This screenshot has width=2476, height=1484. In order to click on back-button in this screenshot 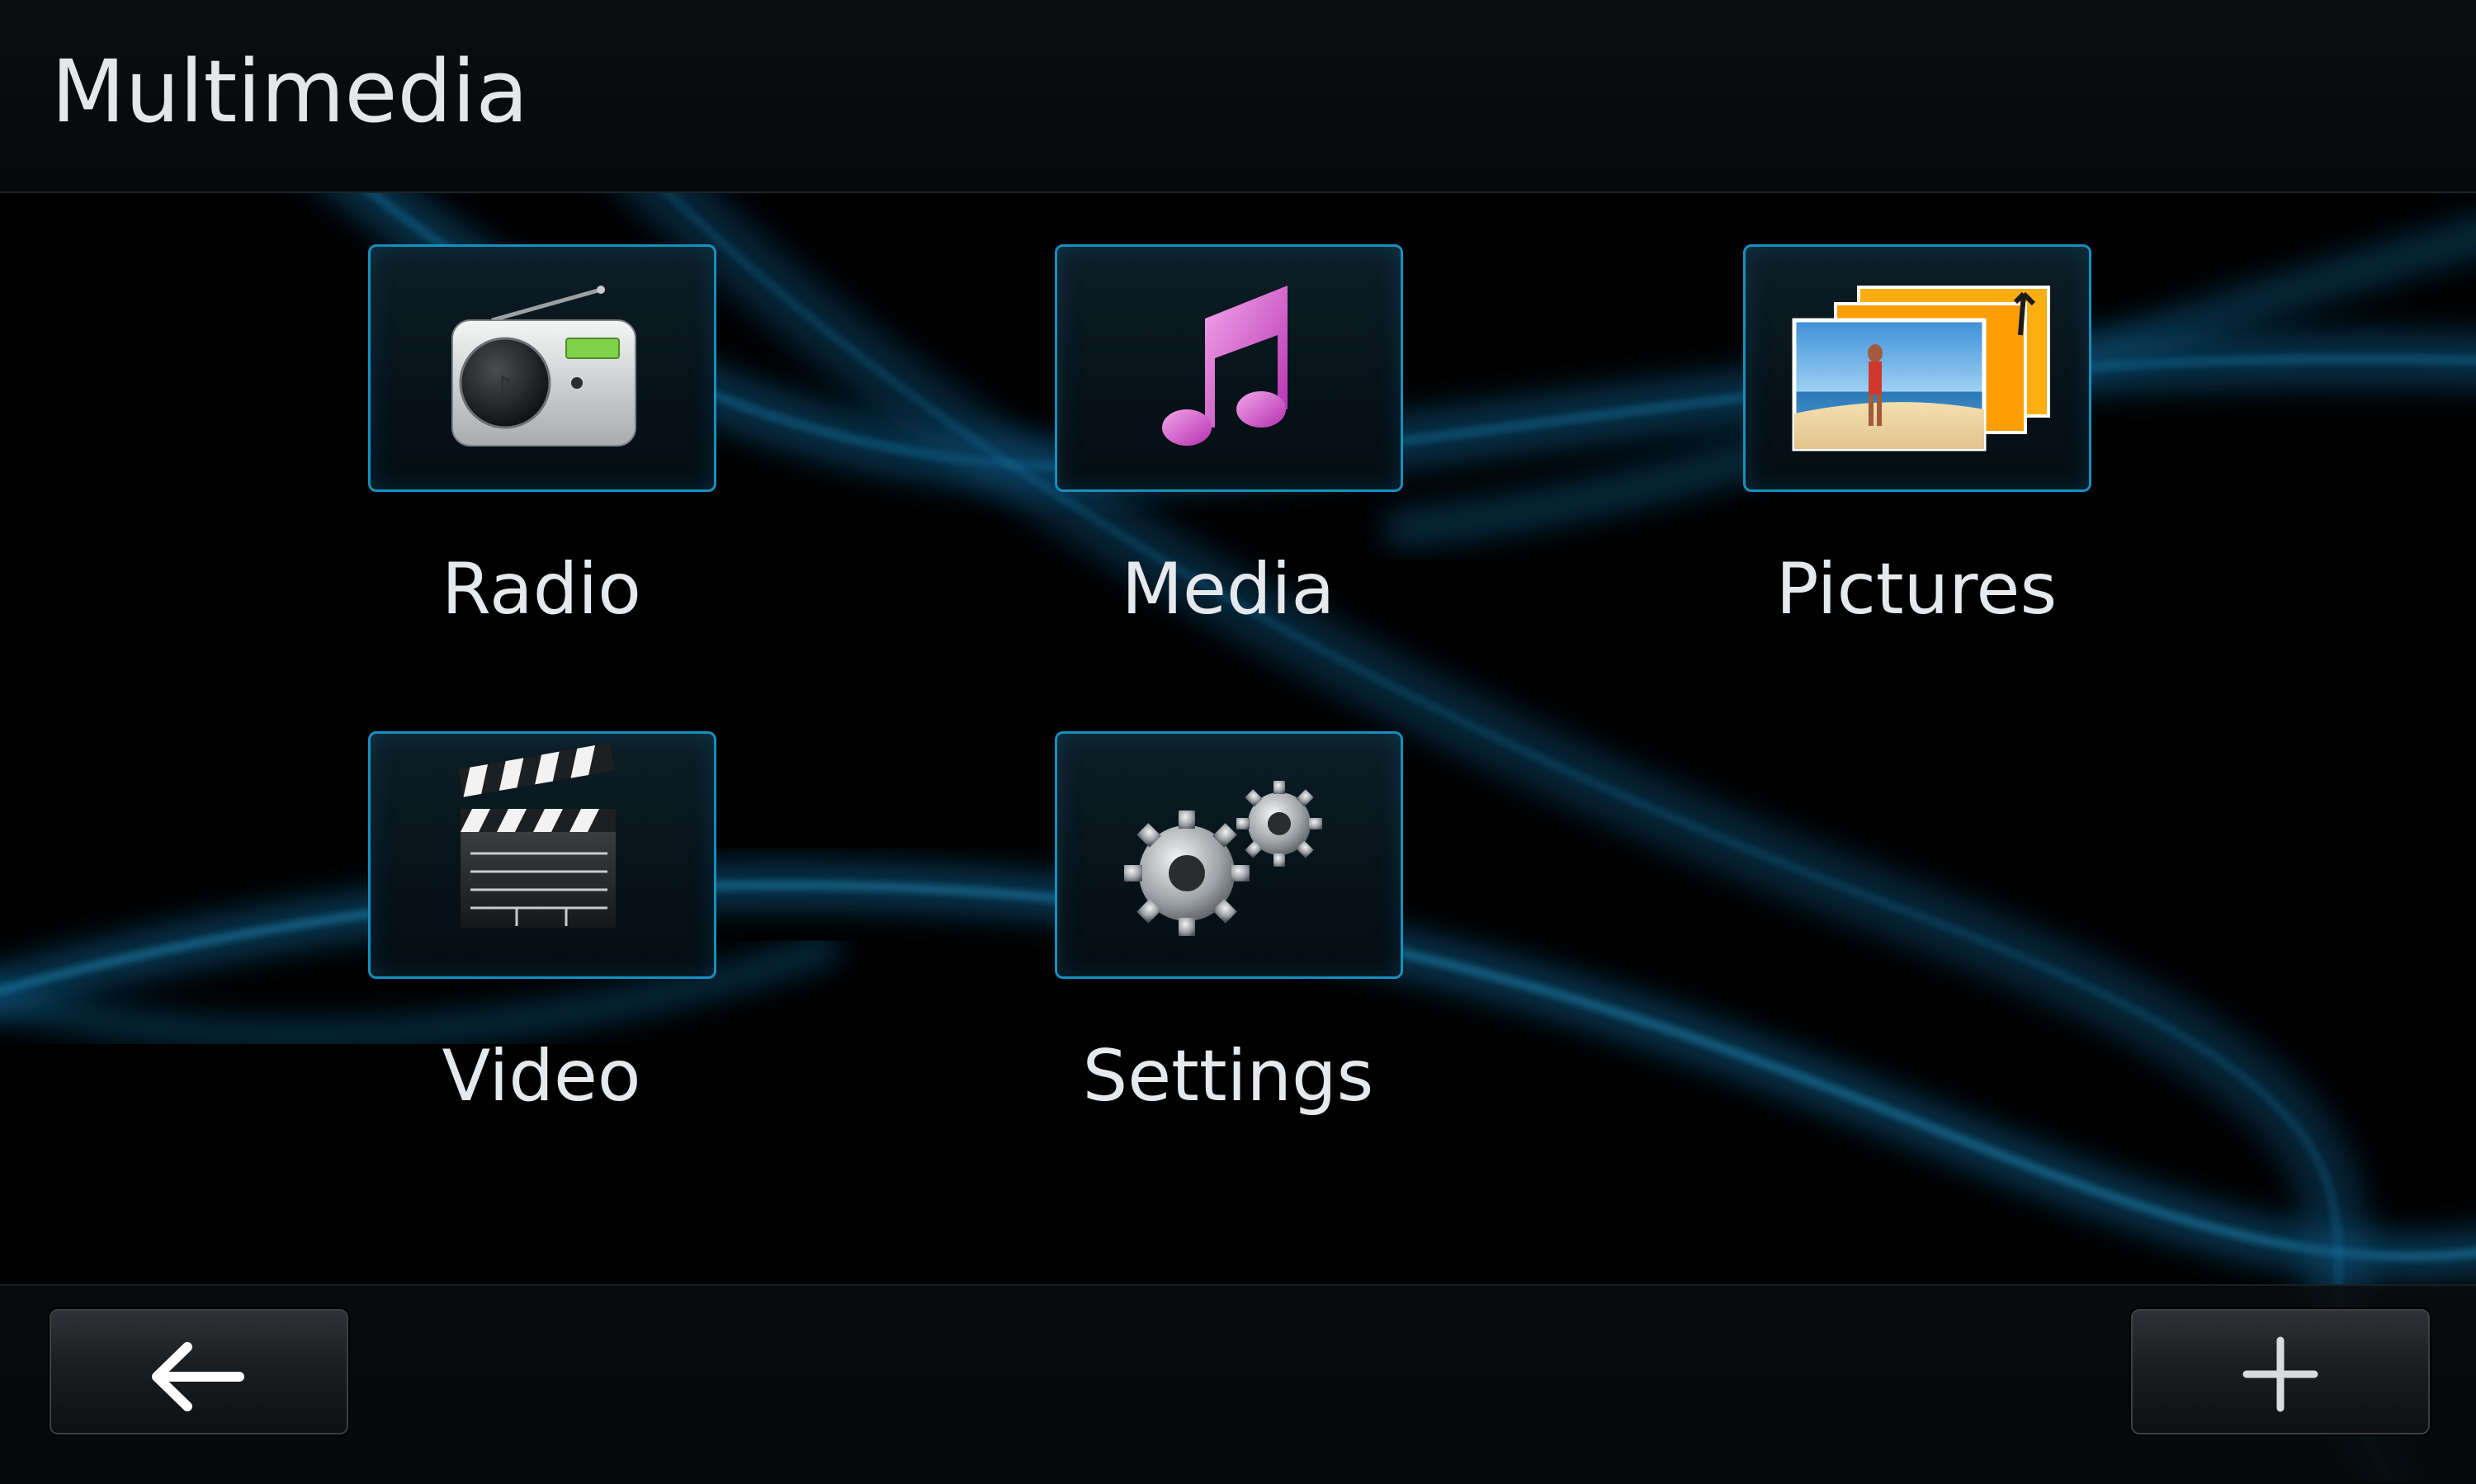, I will do `click(199, 1371)`.